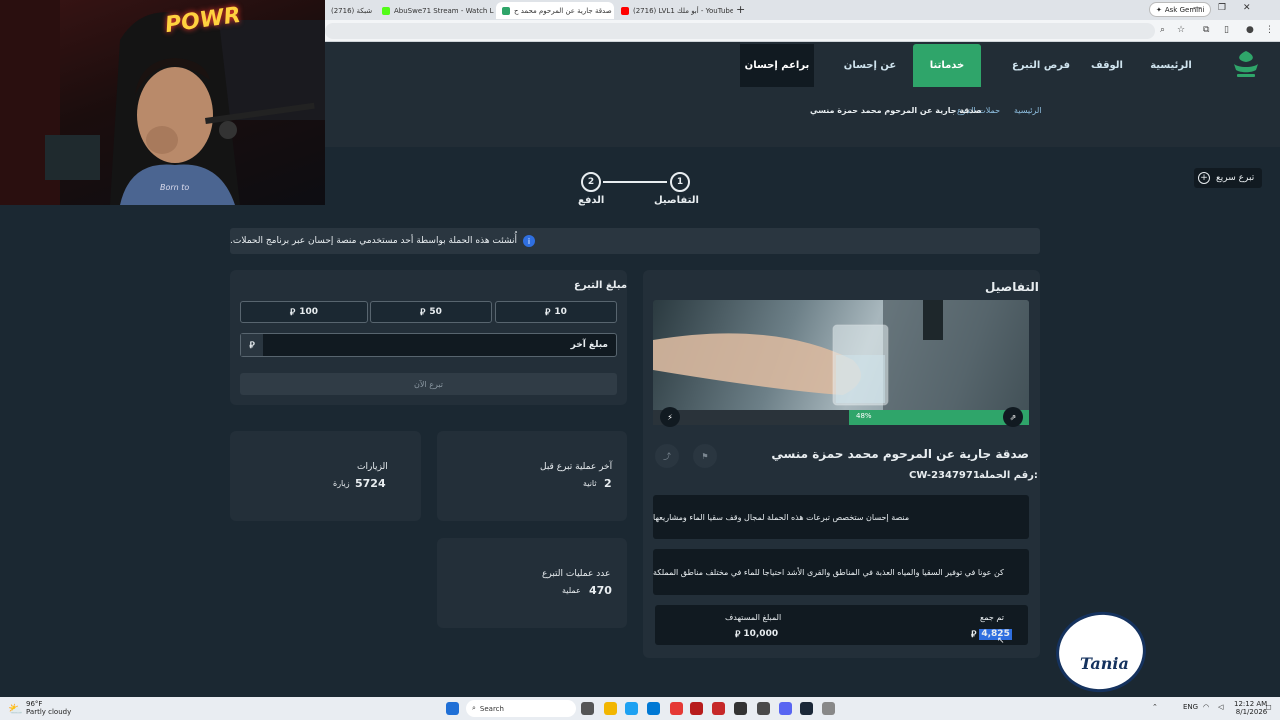  I want to click on streamer-webcam-overlay: POWR Born to, so click(162, 102).